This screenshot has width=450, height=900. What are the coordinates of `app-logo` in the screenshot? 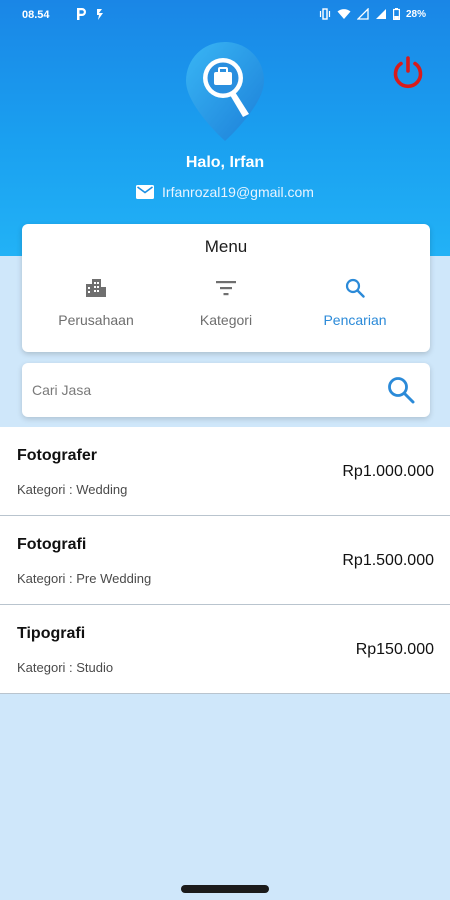 It's located at (225, 91).